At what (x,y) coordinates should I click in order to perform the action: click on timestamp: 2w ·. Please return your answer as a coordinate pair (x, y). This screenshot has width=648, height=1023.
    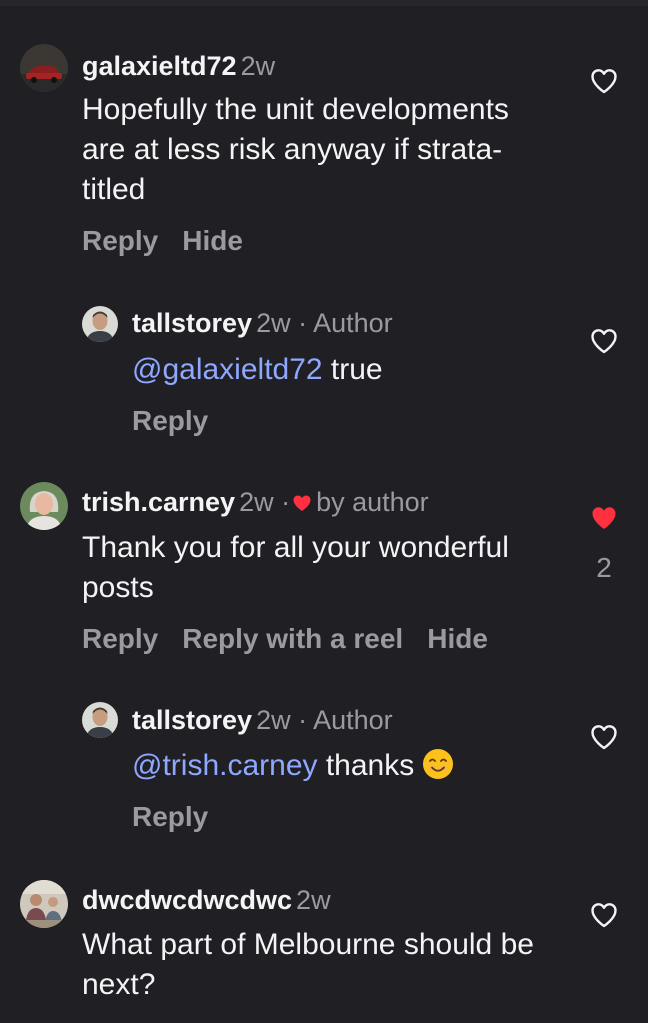
    Looking at the image, I should click on (265, 502).